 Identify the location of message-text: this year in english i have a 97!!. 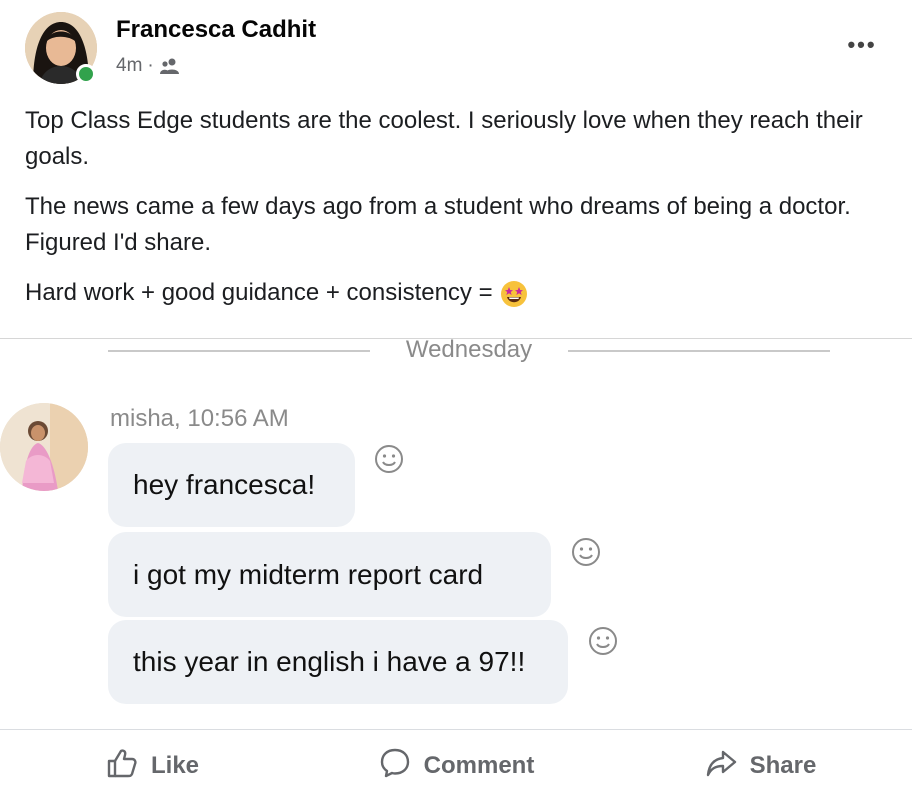
(329, 661).